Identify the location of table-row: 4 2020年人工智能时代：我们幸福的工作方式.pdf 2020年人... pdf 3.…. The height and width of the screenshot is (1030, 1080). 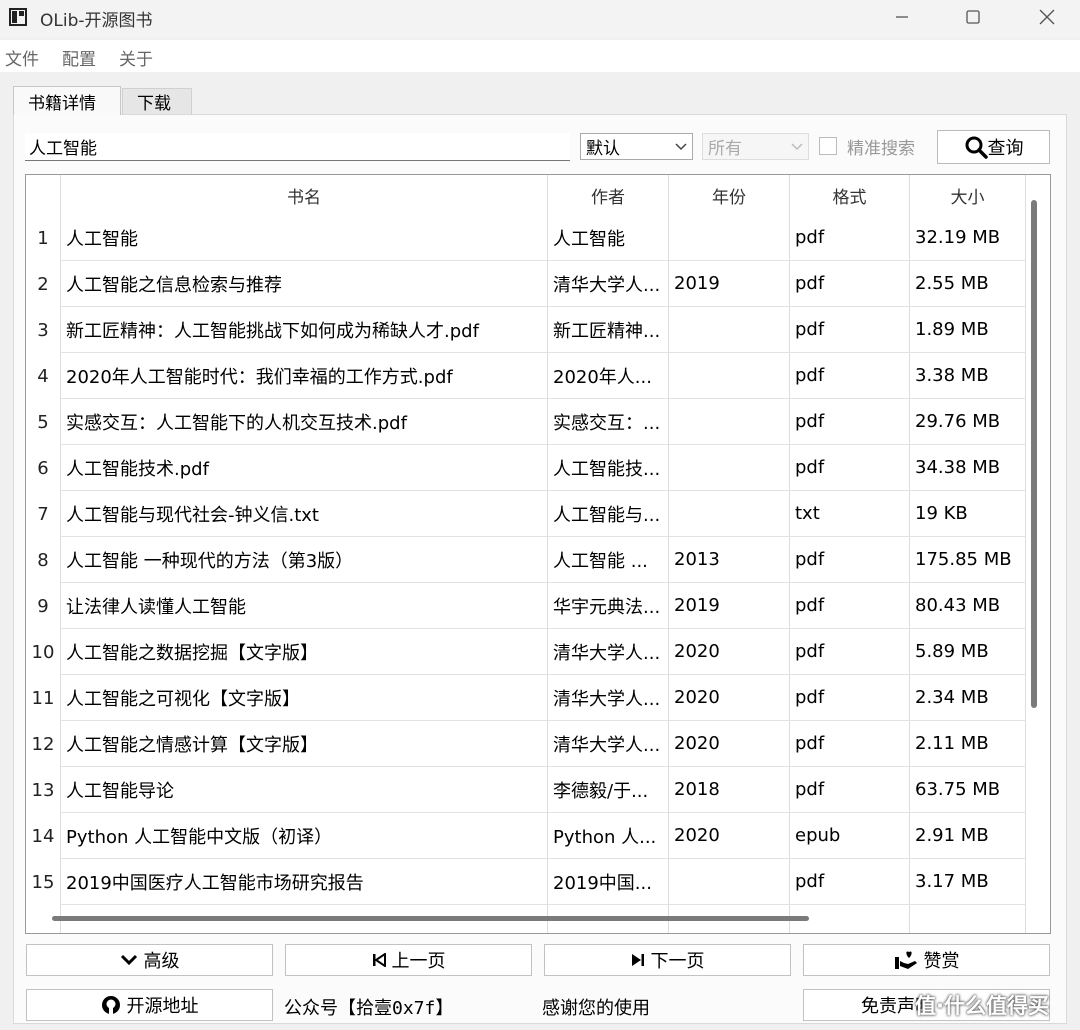
(526, 376).